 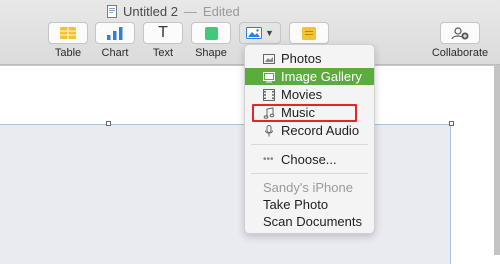 I want to click on menu-item-record-audio: Record Audio, so click(x=309, y=130).